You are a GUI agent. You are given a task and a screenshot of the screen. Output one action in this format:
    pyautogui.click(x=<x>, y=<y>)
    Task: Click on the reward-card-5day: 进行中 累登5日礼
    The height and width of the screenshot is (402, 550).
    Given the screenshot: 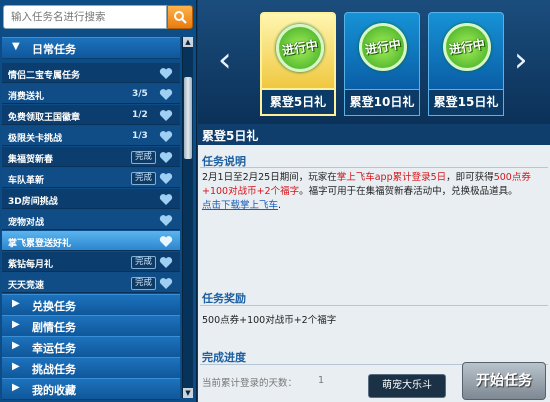 What is the action you would take?
    pyautogui.click(x=298, y=64)
    